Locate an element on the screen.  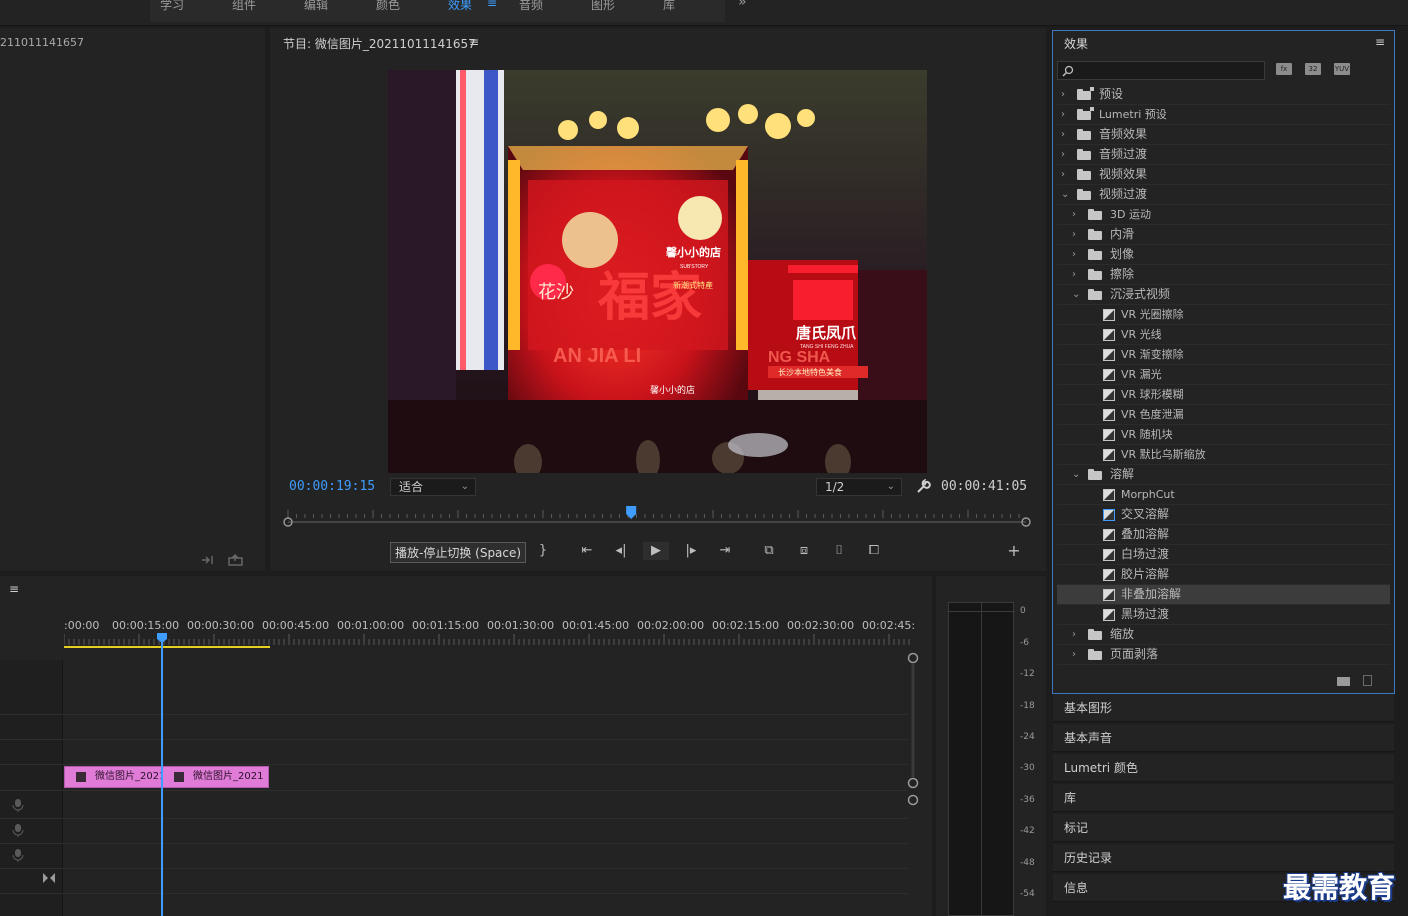
effects-tree-item: › 页面剥落 is located at coordinates (1223, 655).